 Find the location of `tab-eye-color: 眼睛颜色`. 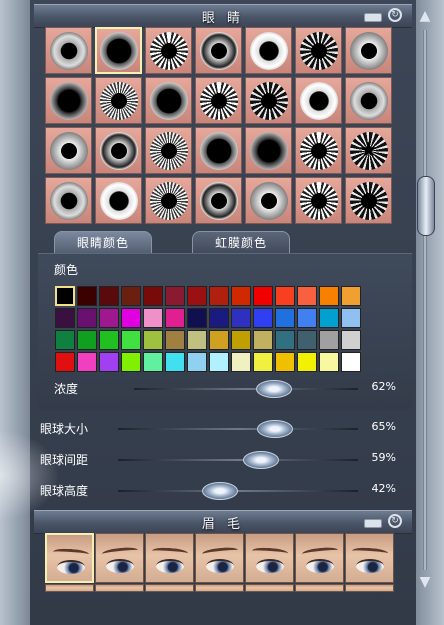

tab-eye-color: 眼睛颜色 is located at coordinates (103, 242).